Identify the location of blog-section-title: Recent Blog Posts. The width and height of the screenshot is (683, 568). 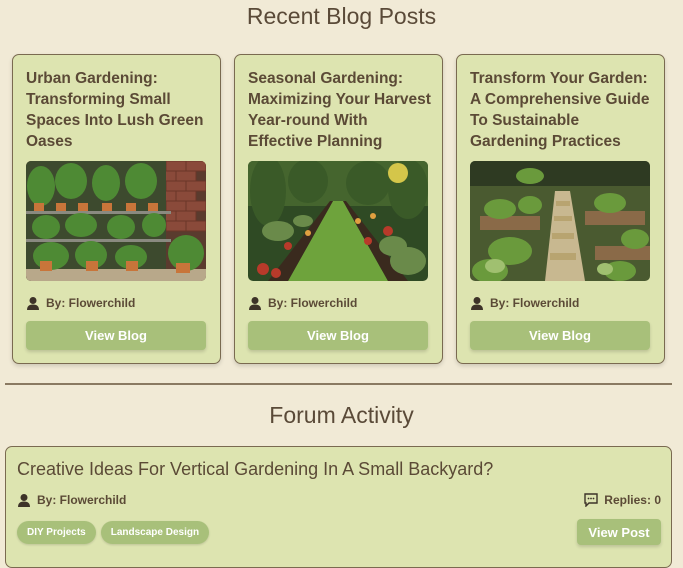
(341, 16).